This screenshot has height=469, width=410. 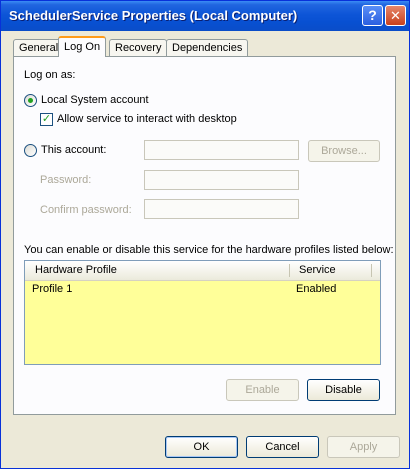 I want to click on radio-selected-dot, so click(x=30, y=100).